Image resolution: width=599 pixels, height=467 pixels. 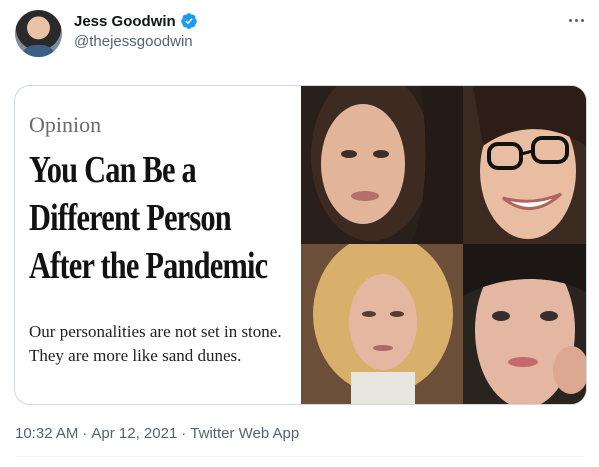 What do you see at coordinates (300, 456) in the screenshot?
I see `divider` at bounding box center [300, 456].